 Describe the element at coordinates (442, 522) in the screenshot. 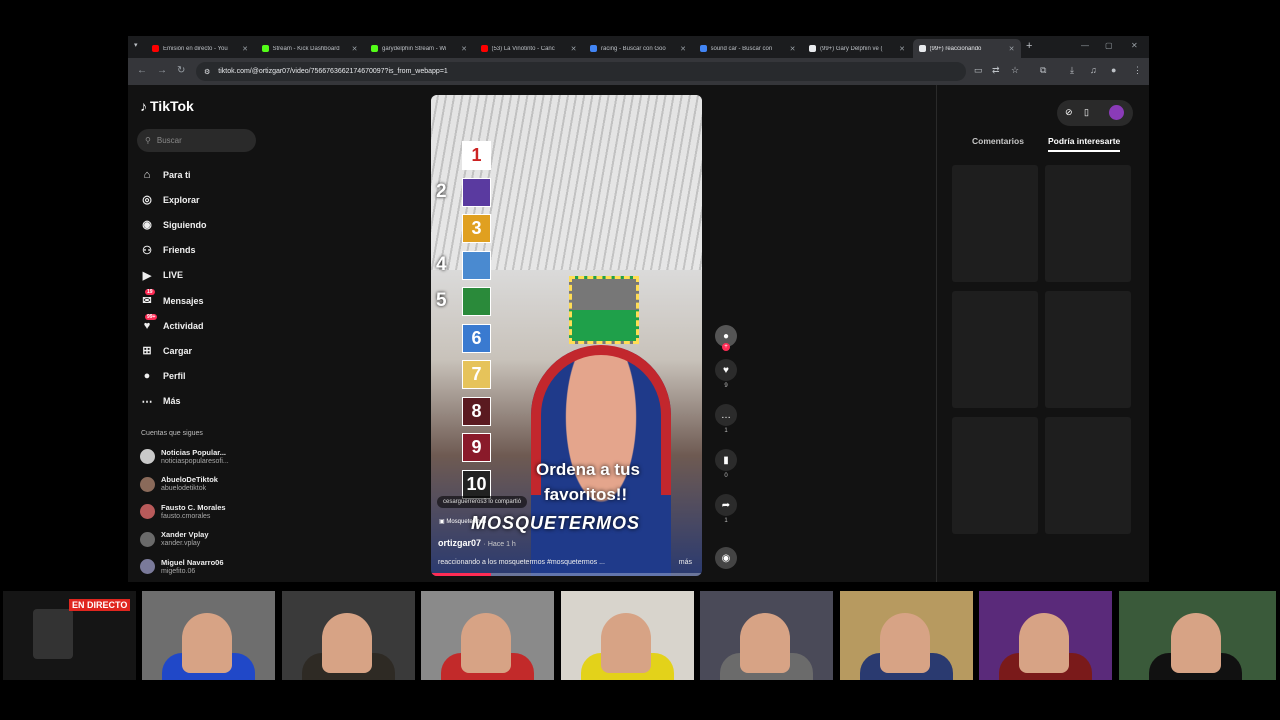

I see `sound-icon: ▣` at that location.